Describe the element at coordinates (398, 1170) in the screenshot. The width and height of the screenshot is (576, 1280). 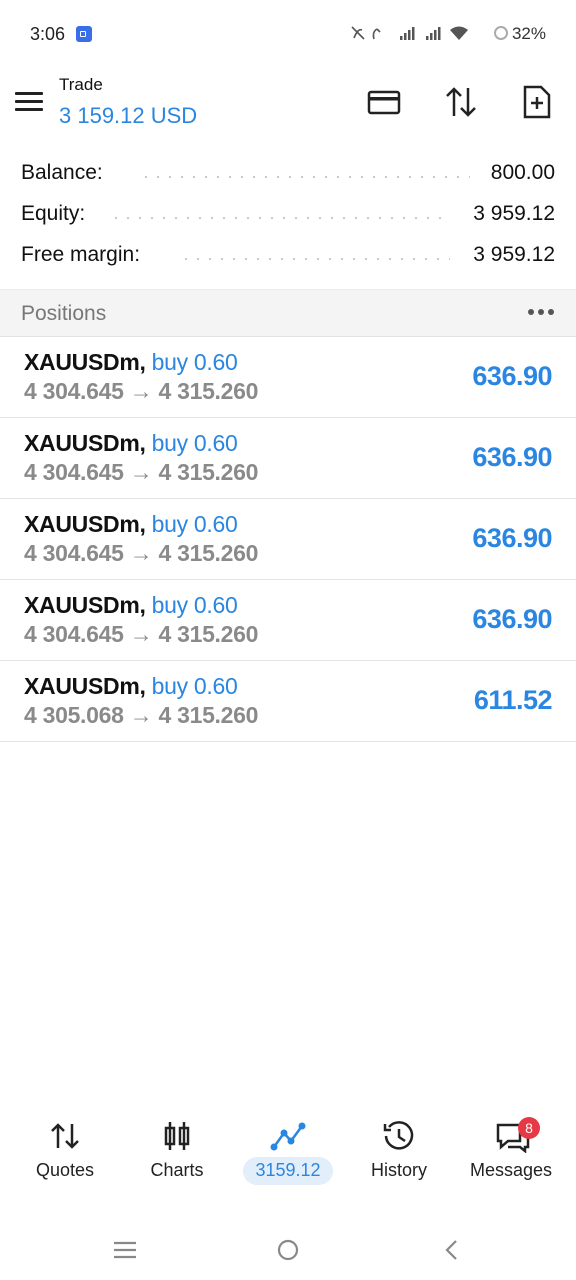
I see `nav-history-label: History` at that location.